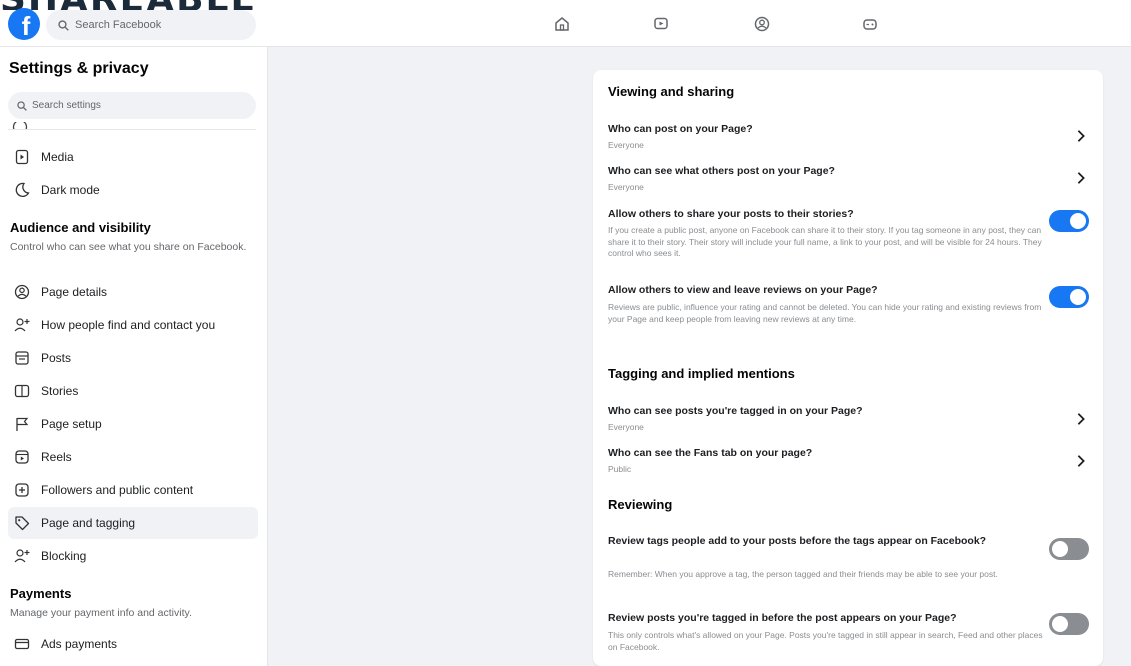 This screenshot has height=666, width=1131. I want to click on block-user-icon, so click(22, 556).